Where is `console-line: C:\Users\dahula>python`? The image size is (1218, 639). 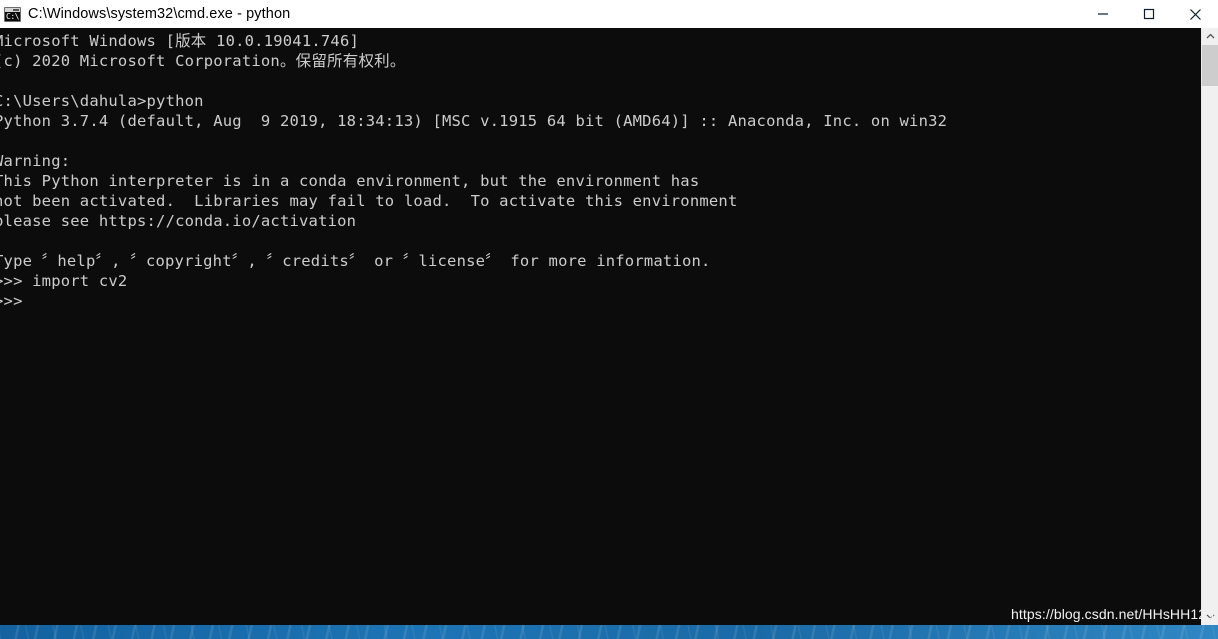
console-line: C:\Users\dahula>python is located at coordinates (102, 101).